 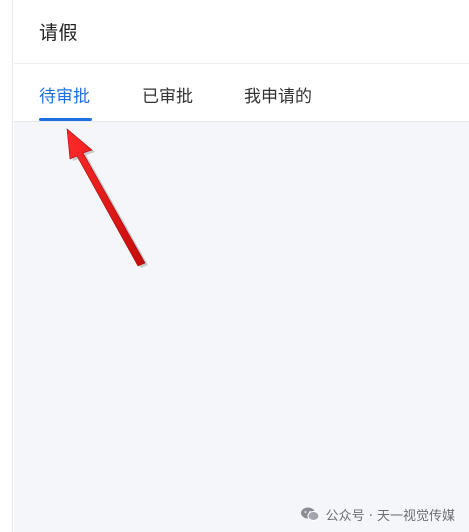 I want to click on watermark-text: 公众号 · 天一视觉传媒, so click(x=390, y=516).